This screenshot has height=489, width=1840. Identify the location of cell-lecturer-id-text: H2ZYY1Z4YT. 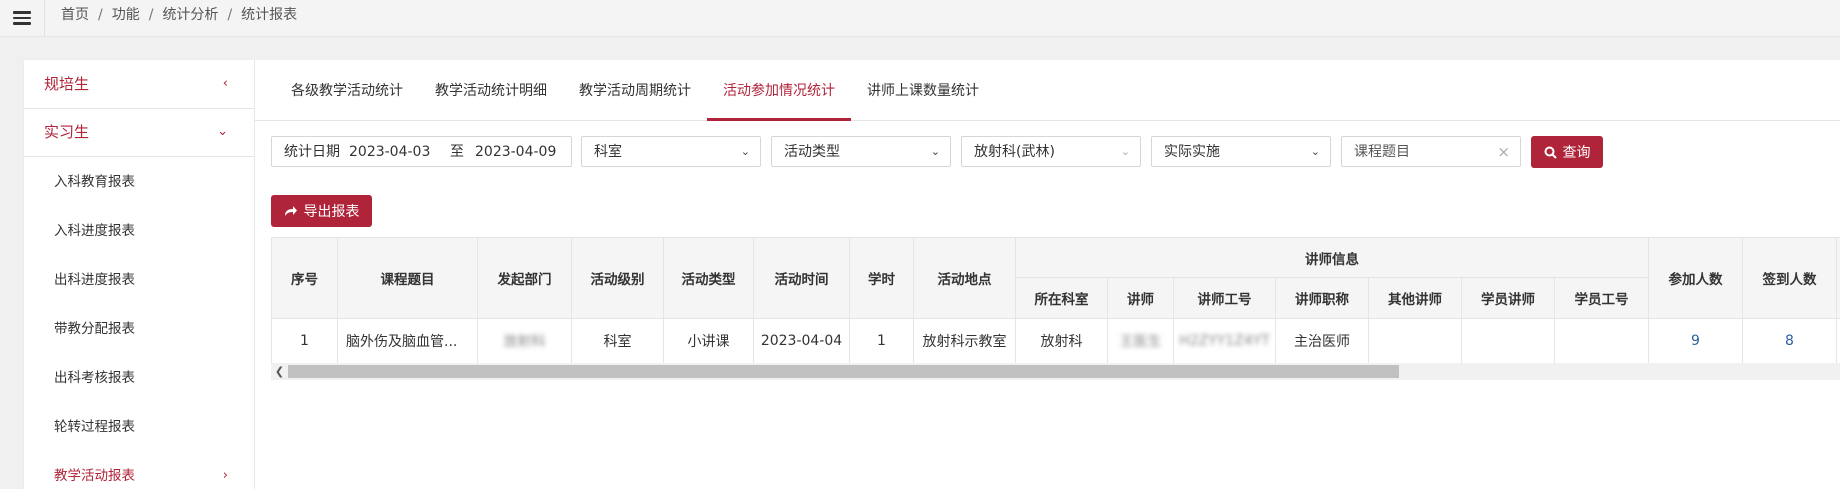
(1224, 341).